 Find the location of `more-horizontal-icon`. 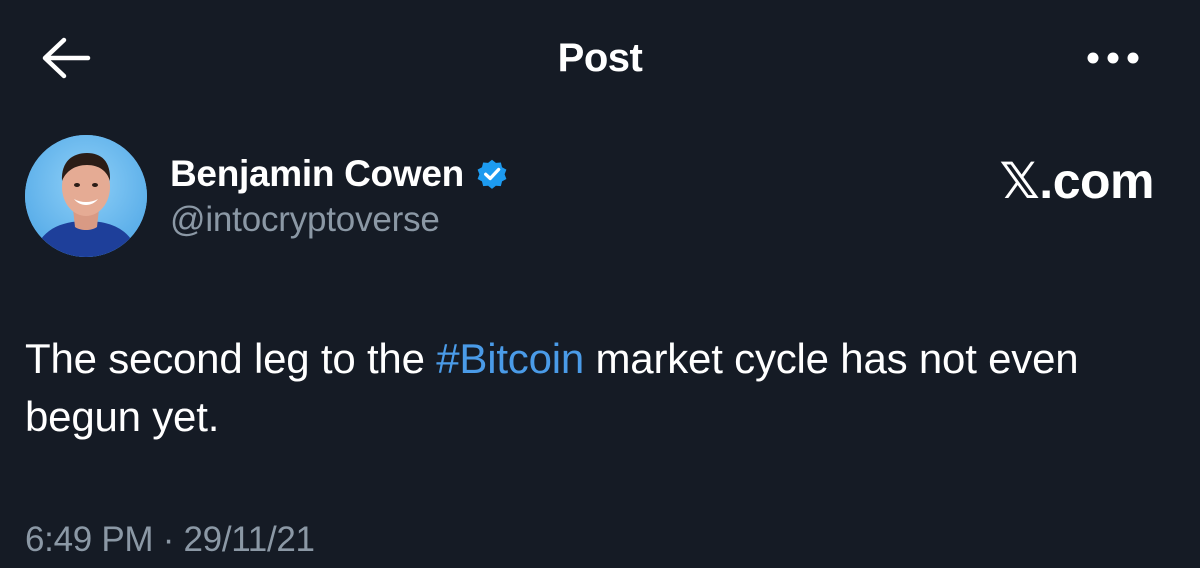

more-horizontal-icon is located at coordinates (1113, 58).